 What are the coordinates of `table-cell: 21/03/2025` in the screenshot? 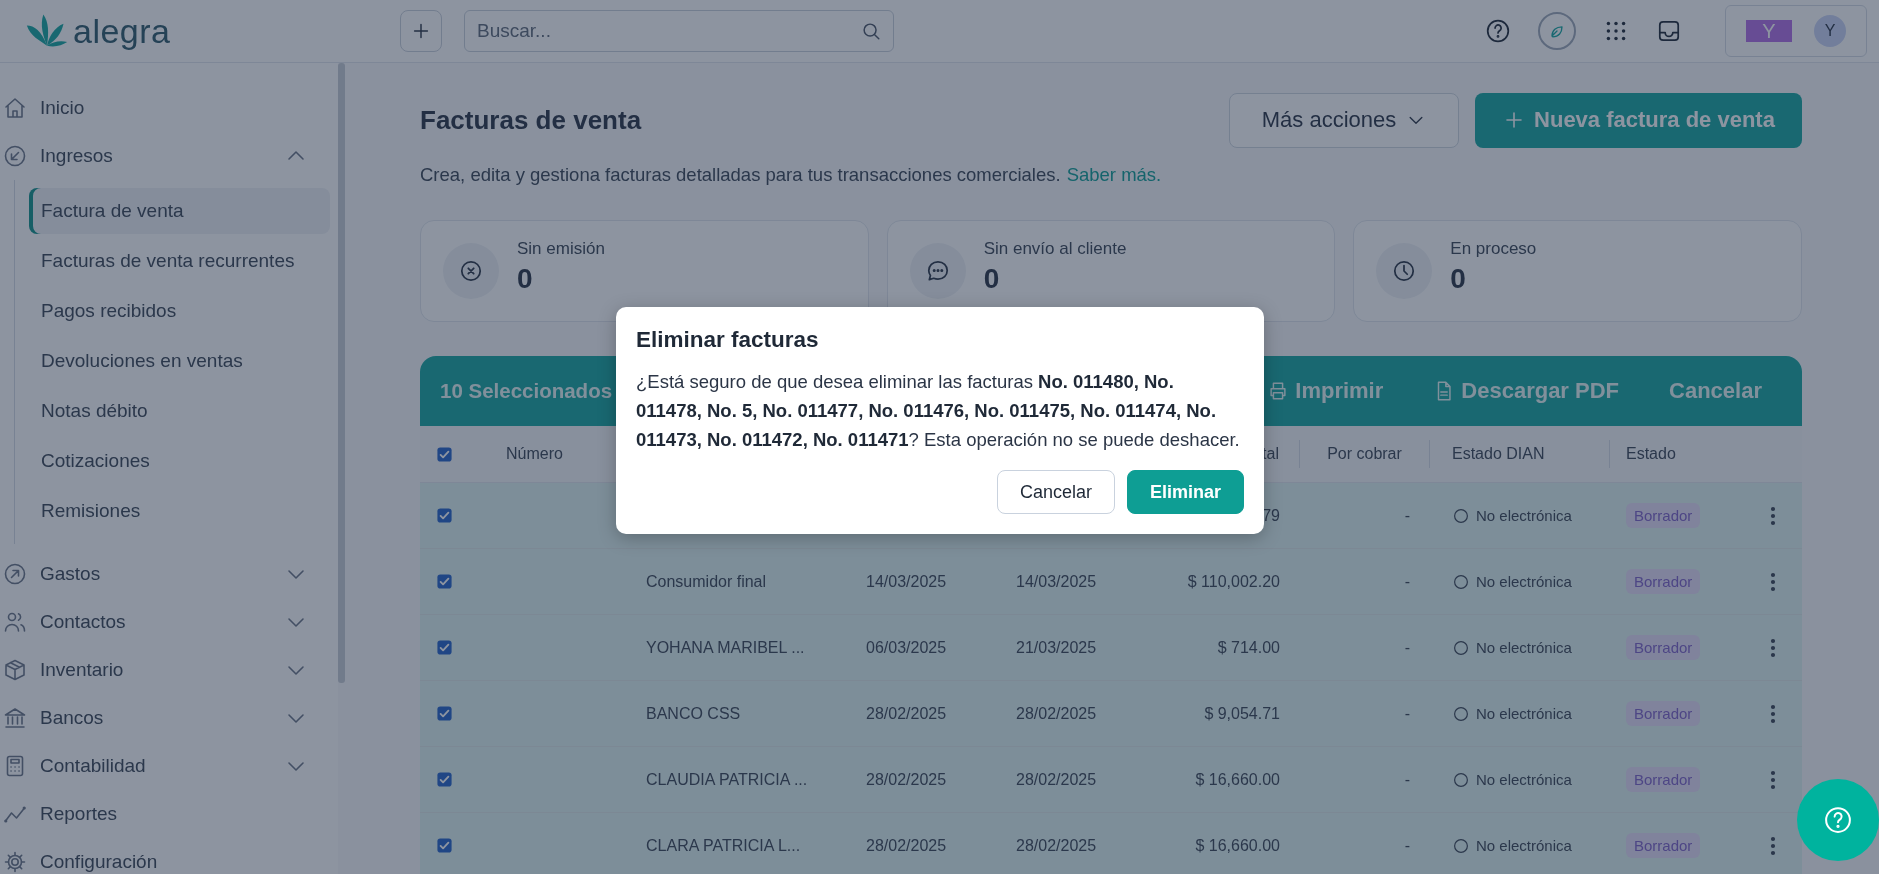 It's located at (1056, 647).